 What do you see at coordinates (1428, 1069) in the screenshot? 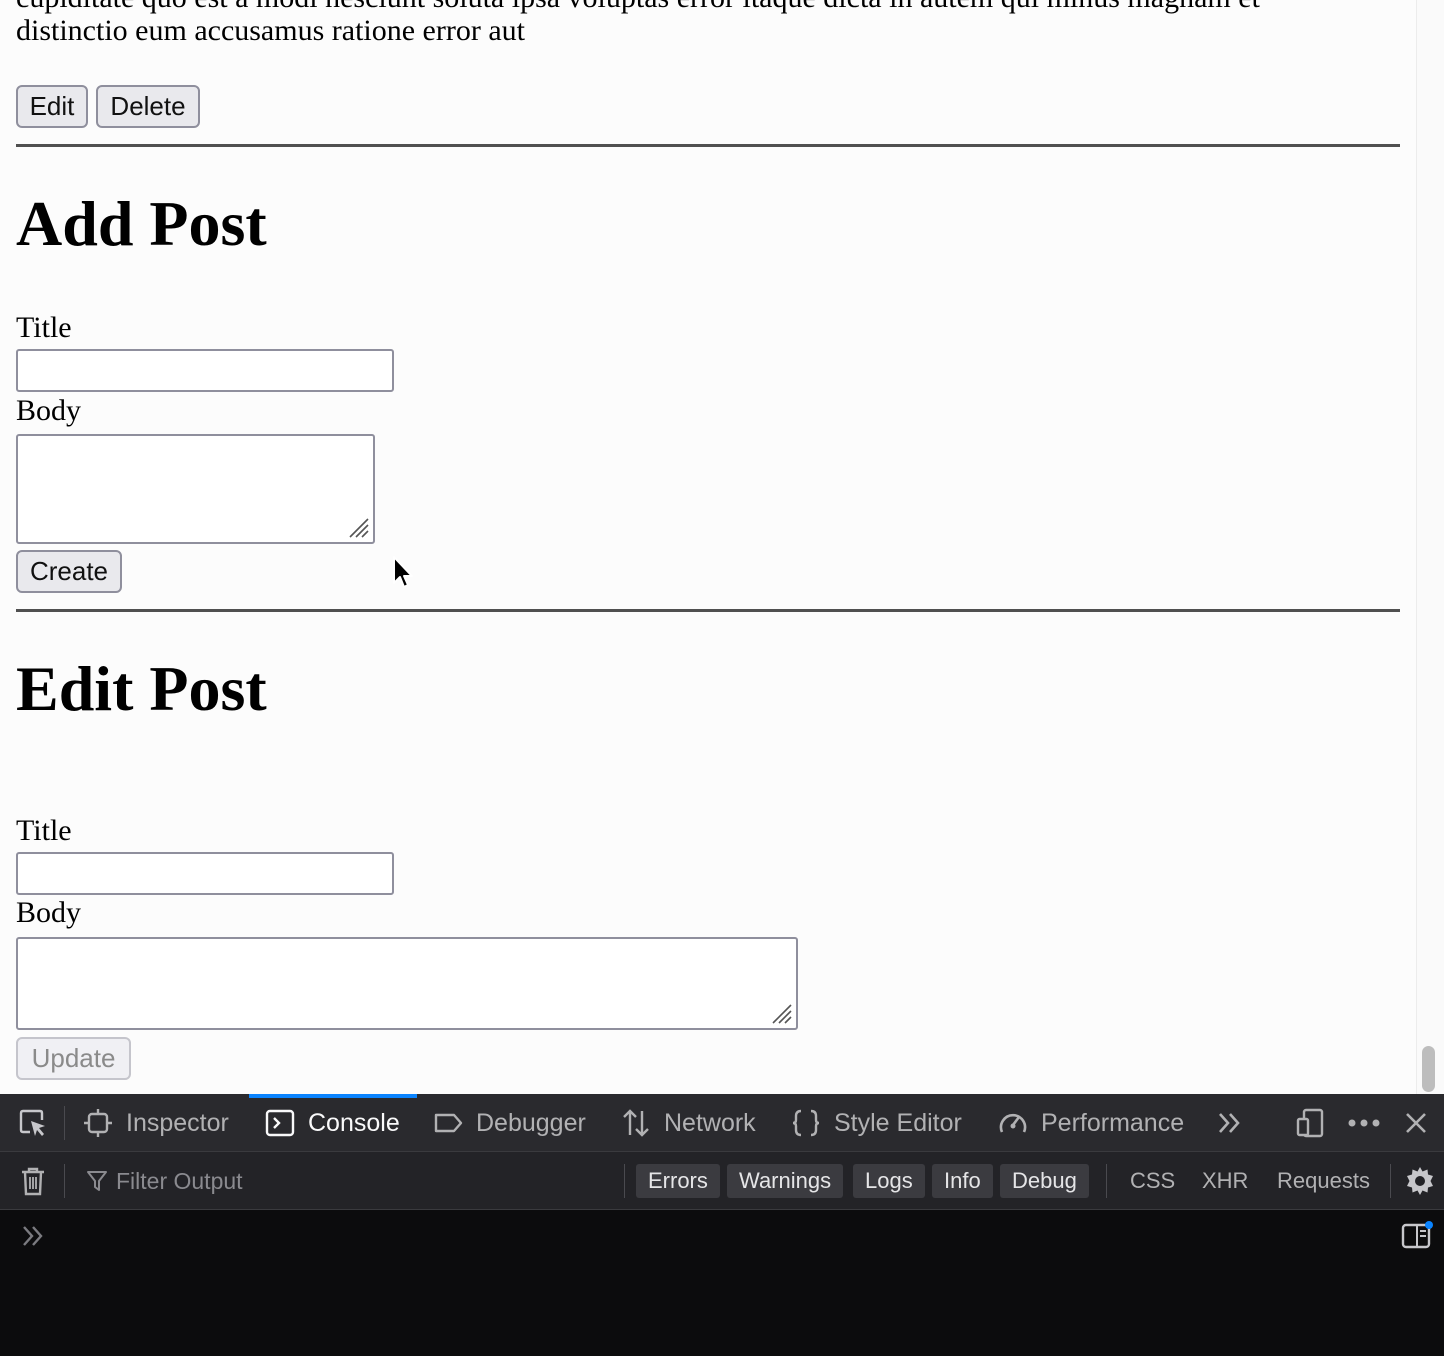
I see `scrollbar-thumb` at bounding box center [1428, 1069].